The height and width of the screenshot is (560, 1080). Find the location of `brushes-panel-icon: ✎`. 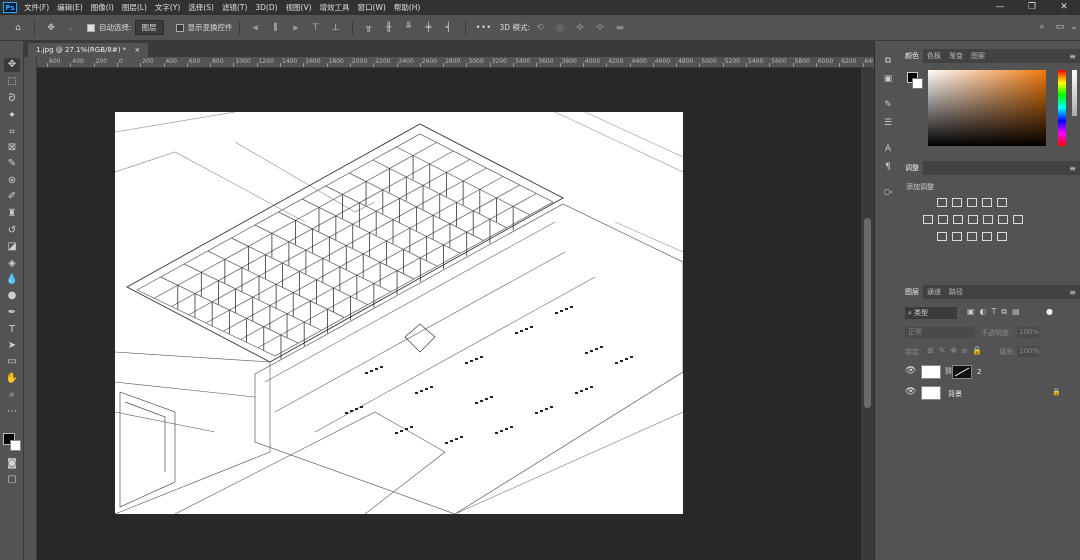

brushes-panel-icon: ✎ is located at coordinates (888, 105).